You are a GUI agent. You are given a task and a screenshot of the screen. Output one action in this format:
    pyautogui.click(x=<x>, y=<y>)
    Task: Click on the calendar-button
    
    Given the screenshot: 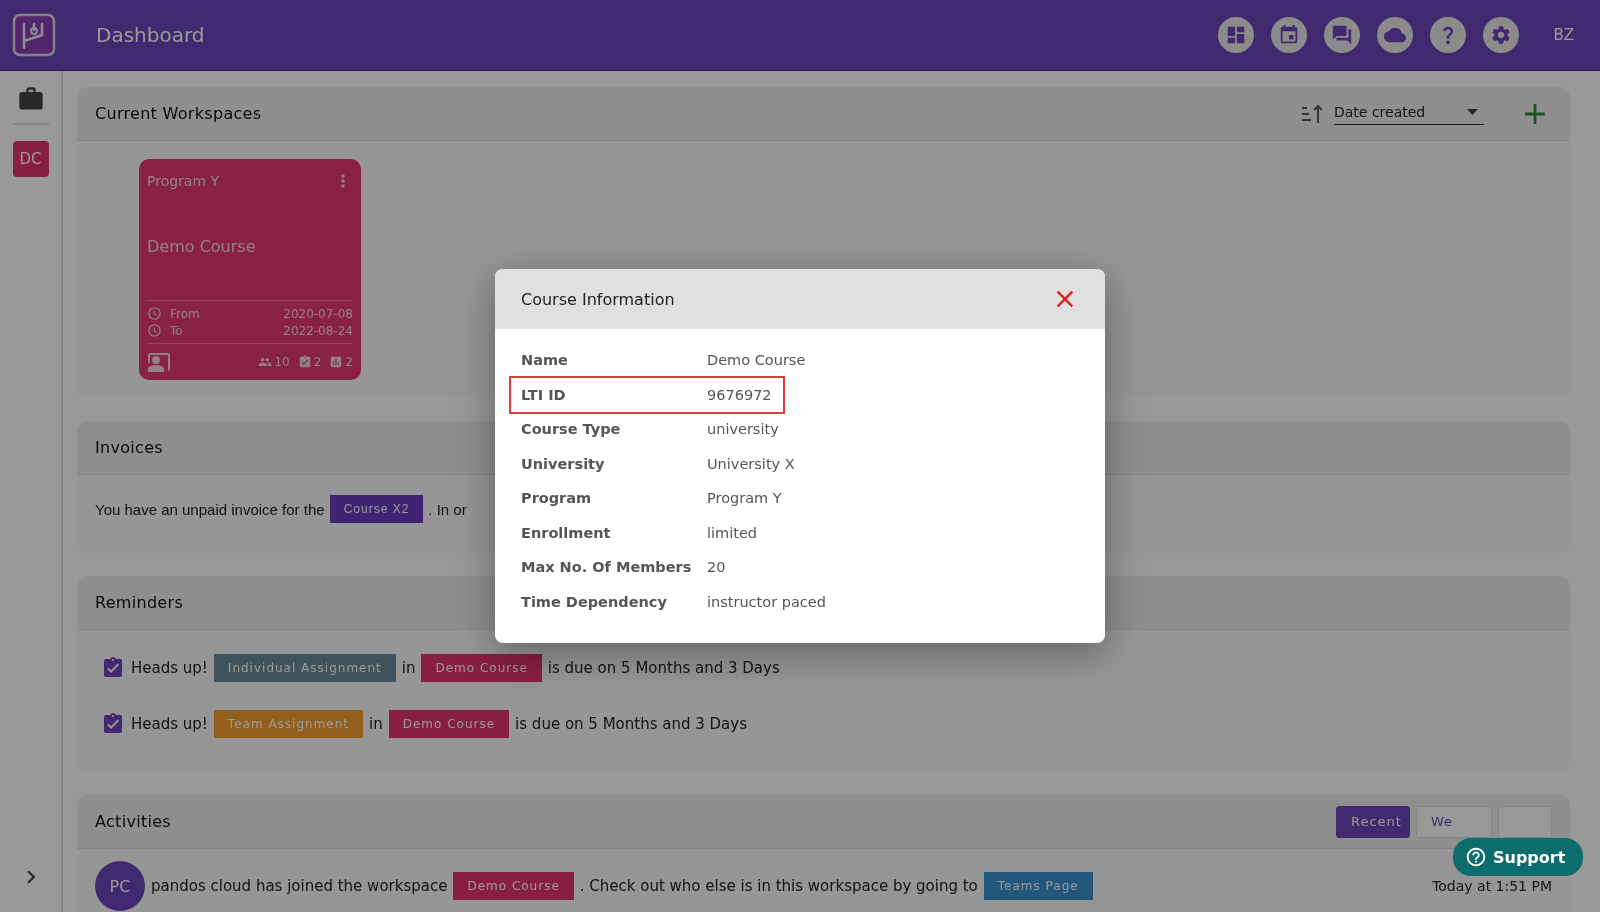 What is the action you would take?
    pyautogui.click(x=1289, y=35)
    